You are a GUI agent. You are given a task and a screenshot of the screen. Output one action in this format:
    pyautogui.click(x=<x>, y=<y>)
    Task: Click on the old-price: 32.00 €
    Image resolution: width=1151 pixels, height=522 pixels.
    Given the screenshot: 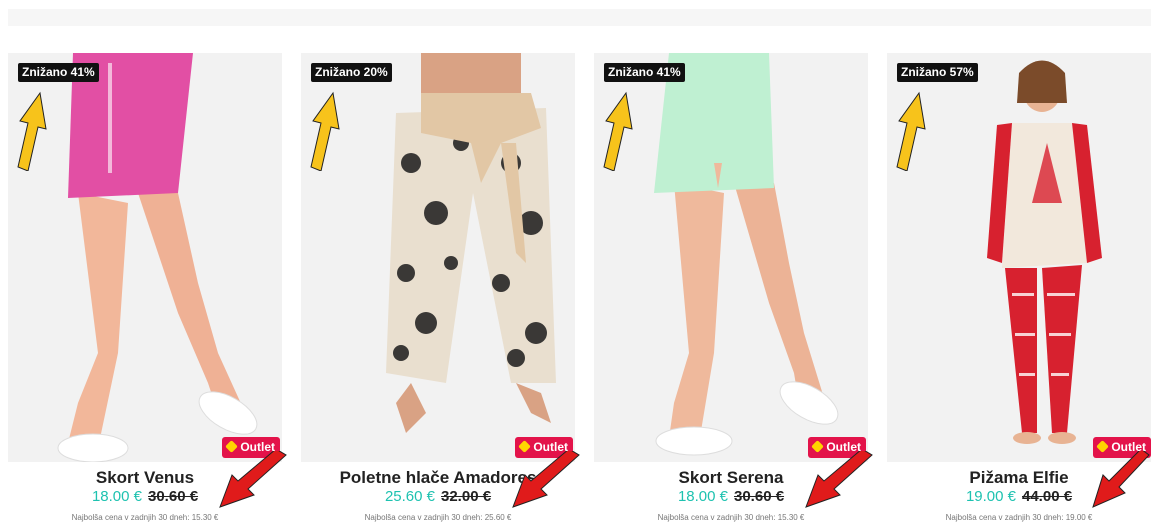 What is the action you would take?
    pyautogui.click(x=466, y=496)
    